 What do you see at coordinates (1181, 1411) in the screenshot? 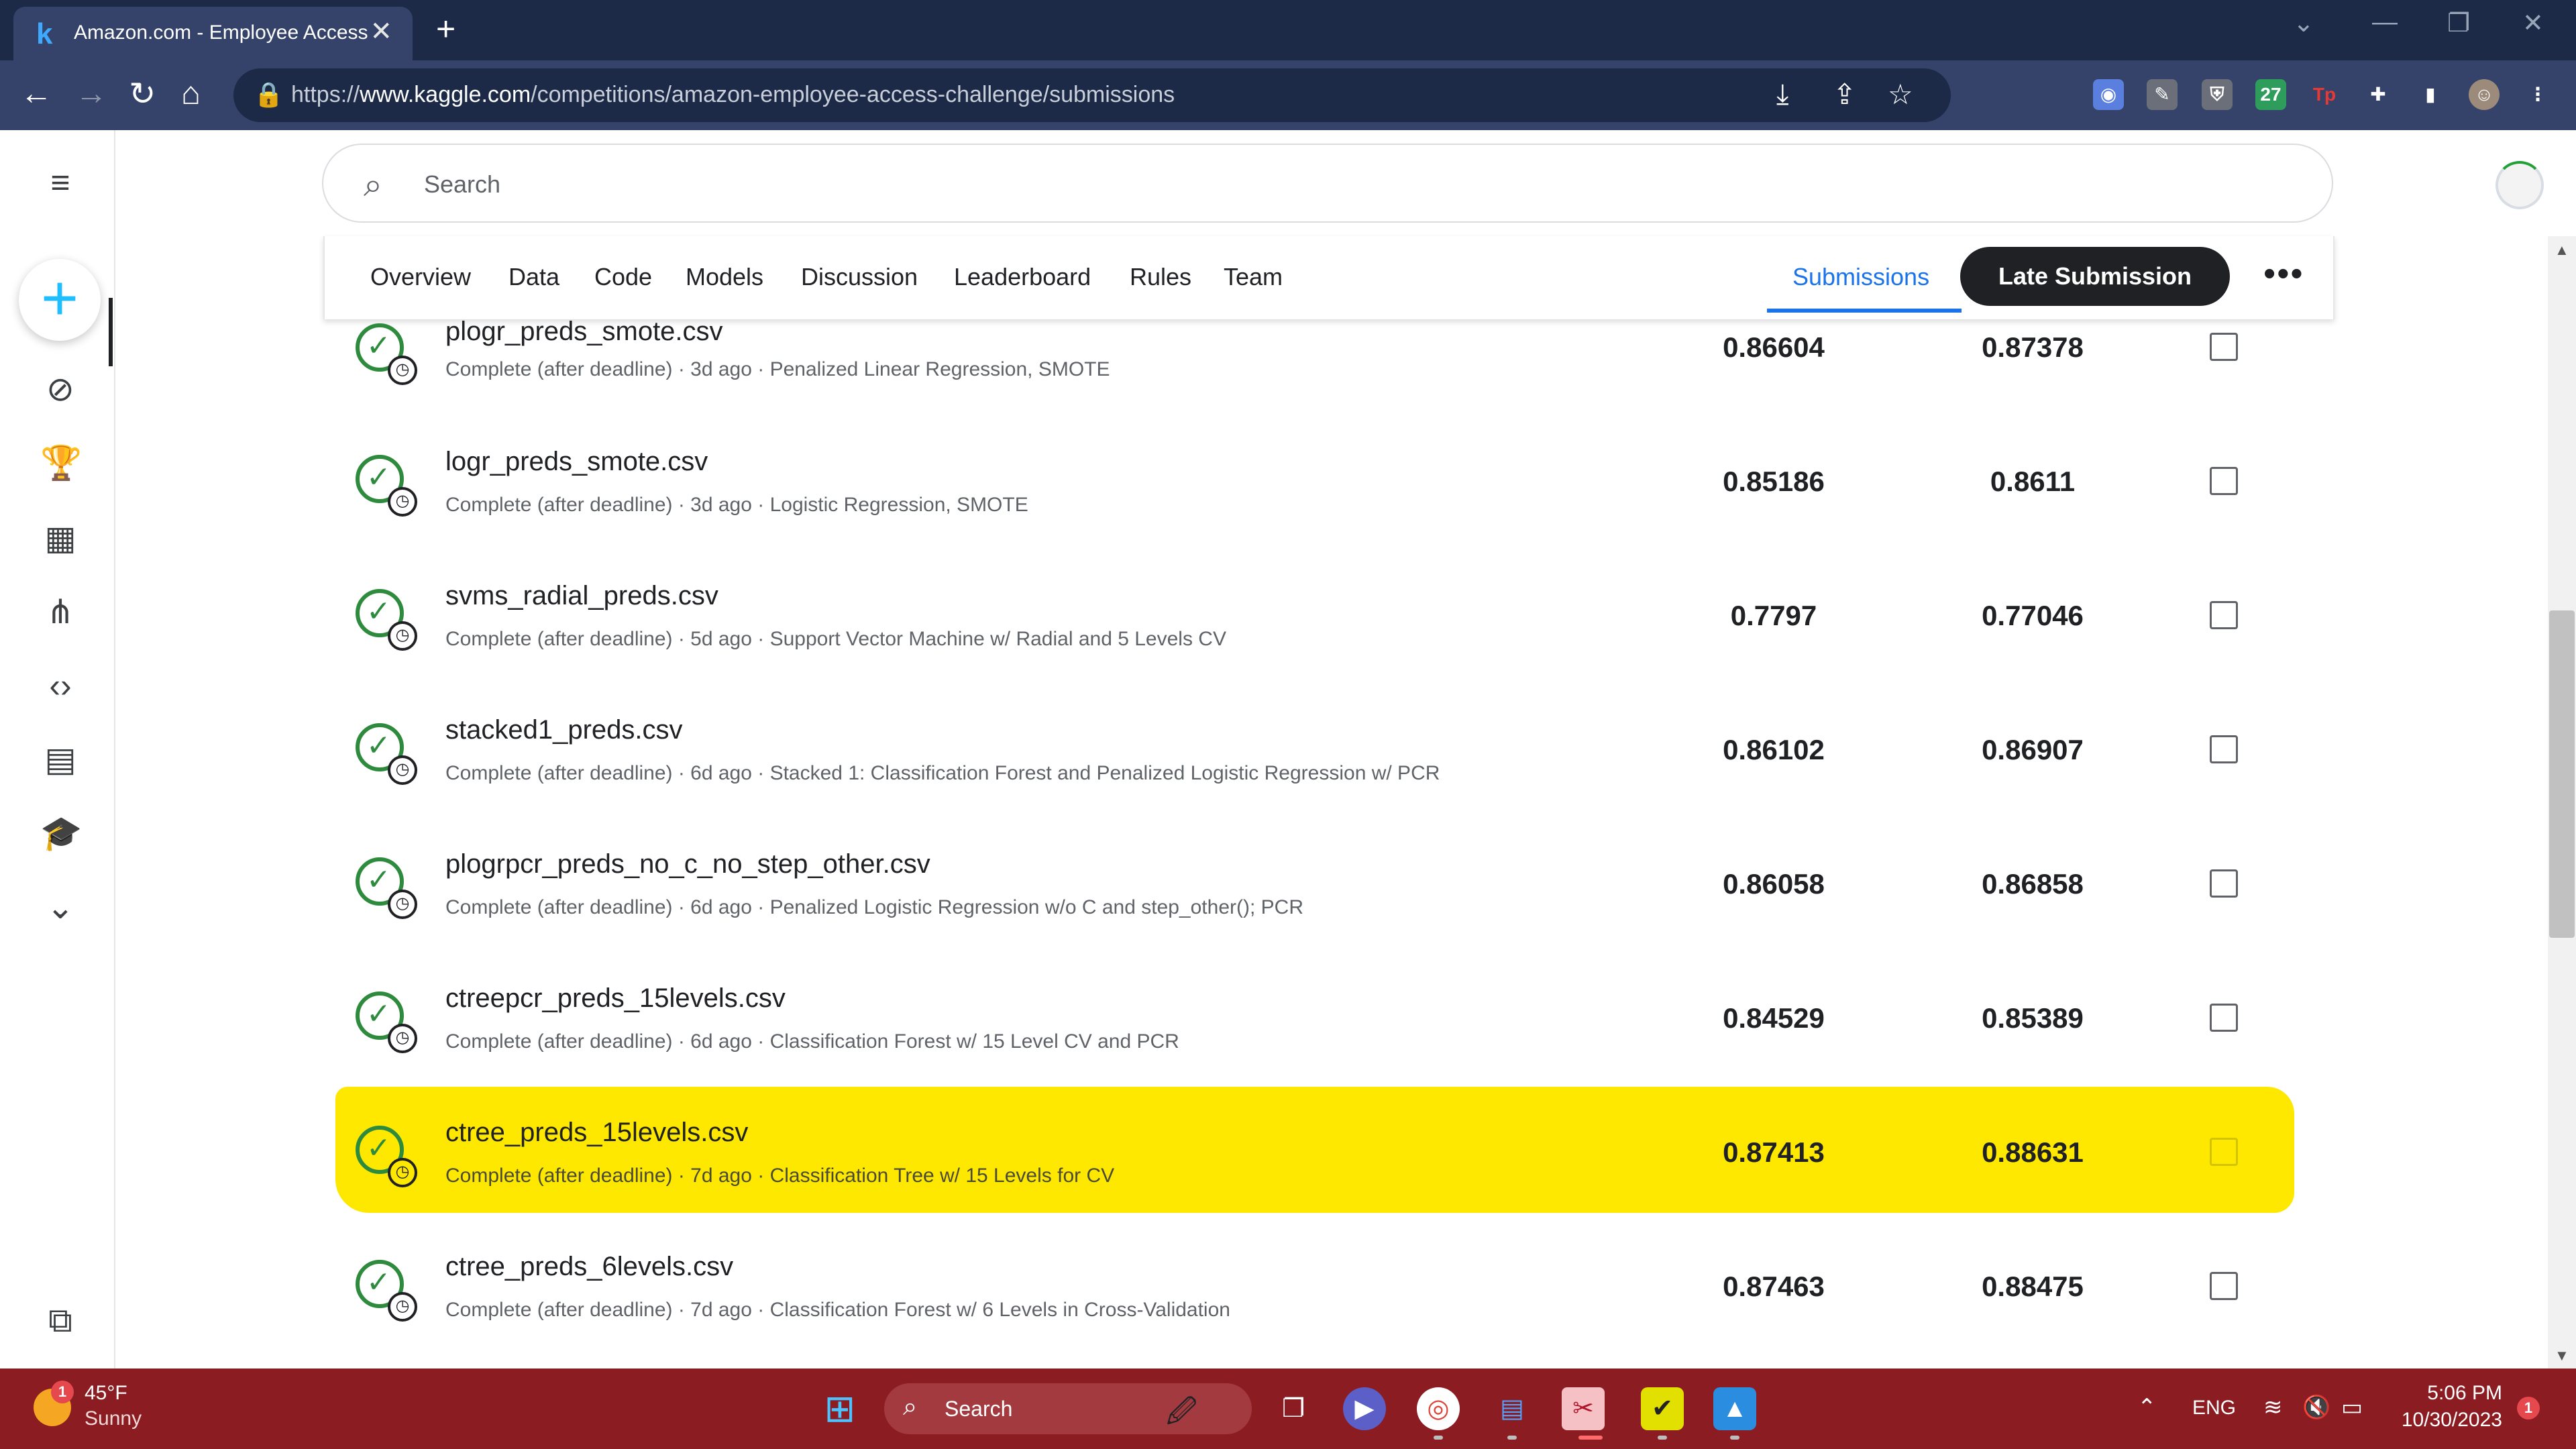
I see `search-highlight-icon: 🖉` at bounding box center [1181, 1411].